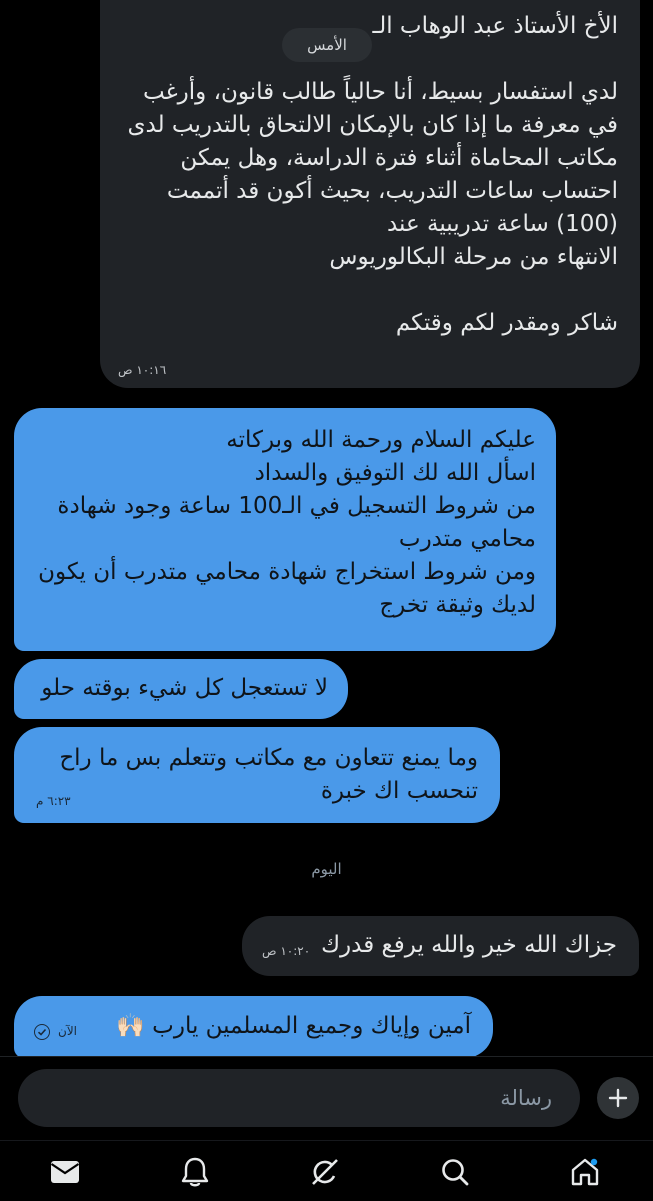 This screenshot has height=1201, width=653. What do you see at coordinates (326, 1056) in the screenshot?
I see `divider` at bounding box center [326, 1056].